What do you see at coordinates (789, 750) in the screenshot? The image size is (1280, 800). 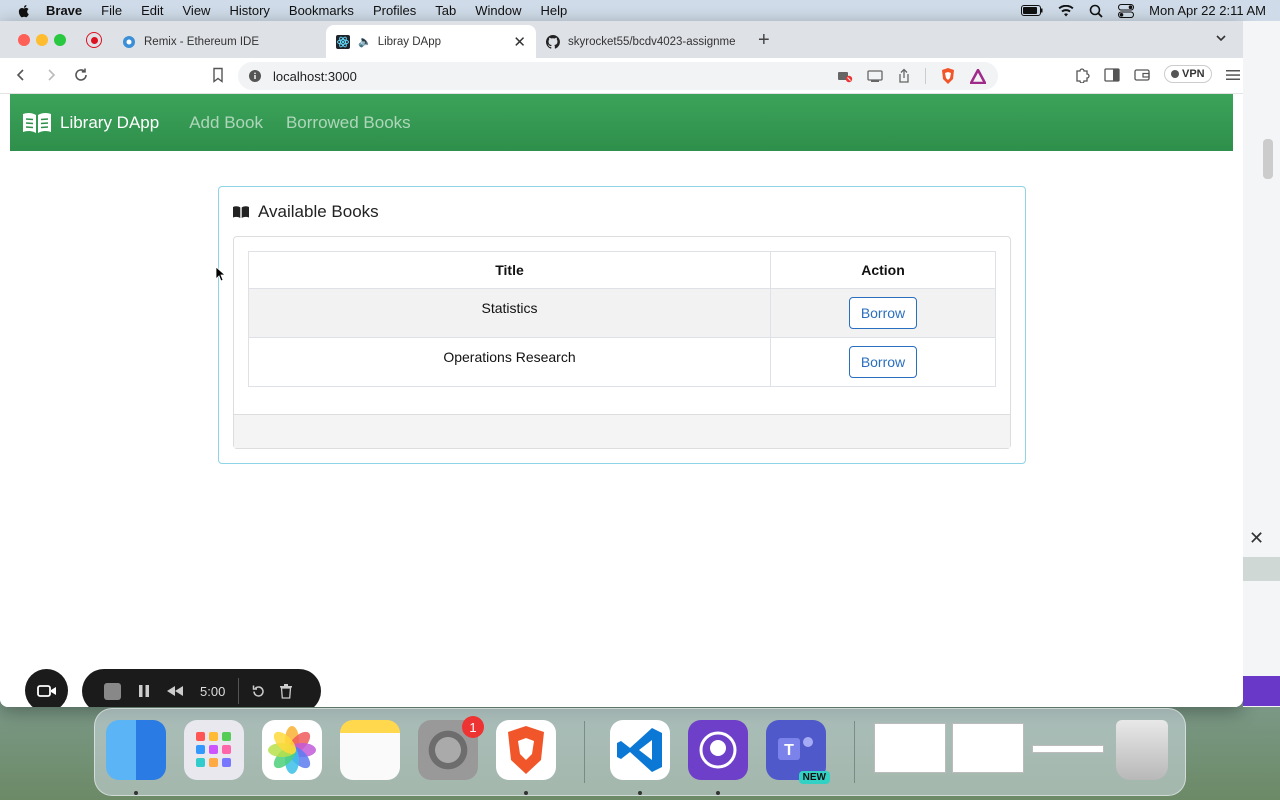 I see `svg-text: T` at bounding box center [789, 750].